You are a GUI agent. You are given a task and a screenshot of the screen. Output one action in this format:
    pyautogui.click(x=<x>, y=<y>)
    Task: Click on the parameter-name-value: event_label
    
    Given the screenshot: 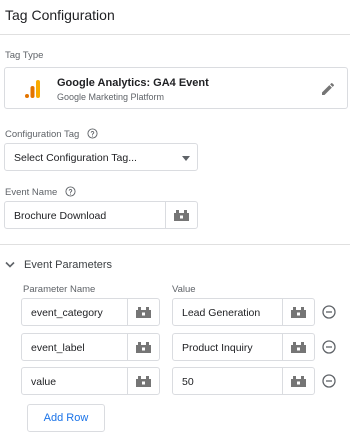 What is the action you would take?
    pyautogui.click(x=58, y=348)
    